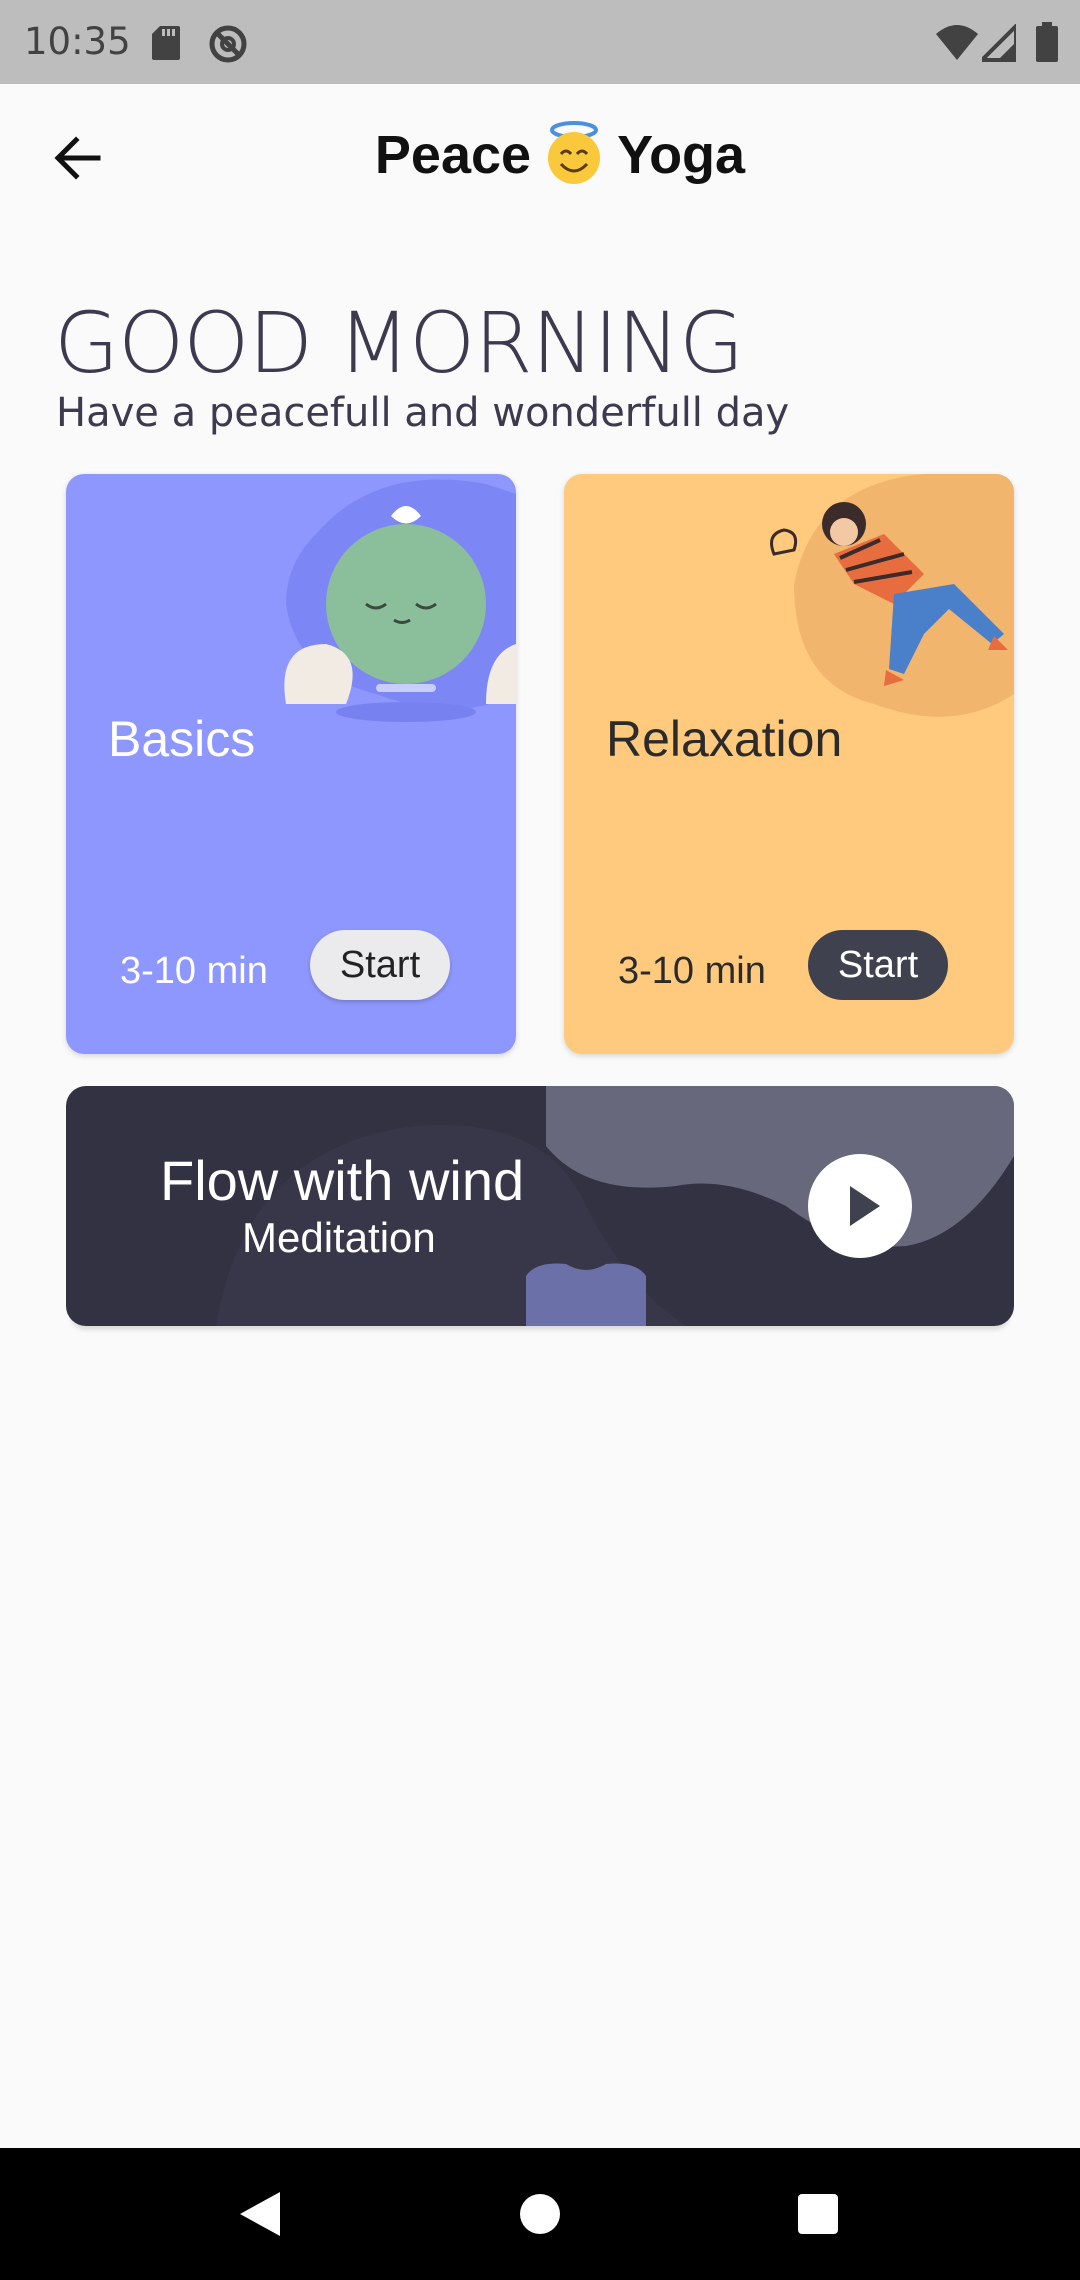 This screenshot has width=1080, height=2280. I want to click on basics-illustration, so click(400, 600).